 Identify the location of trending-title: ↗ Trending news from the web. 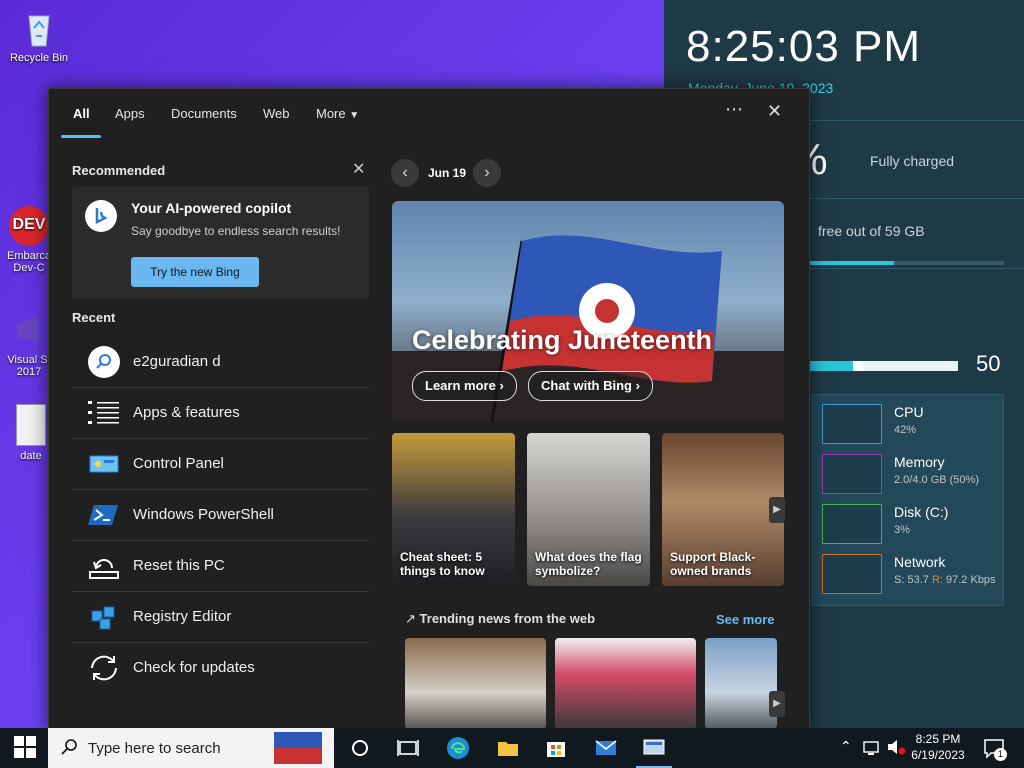
(500, 619).